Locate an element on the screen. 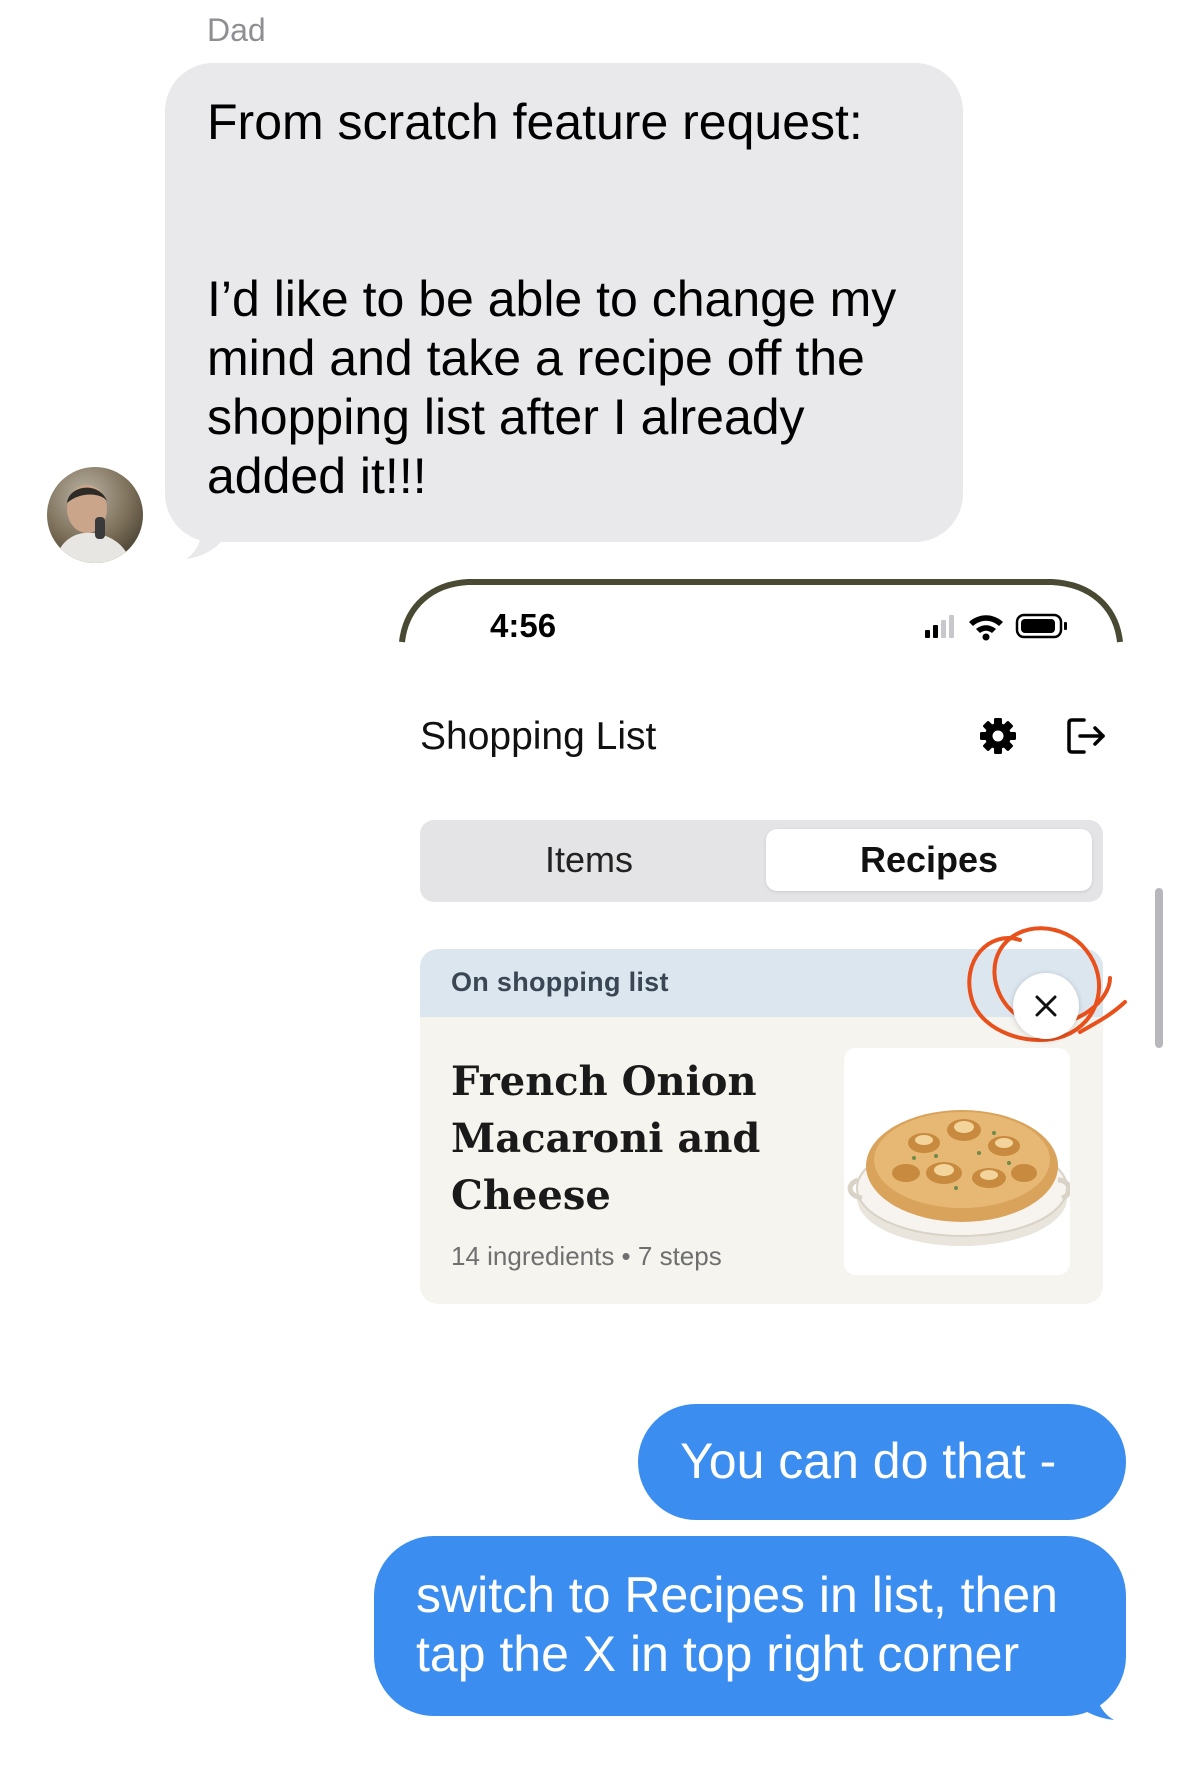 This screenshot has height=1780, width=1179. person-icon is located at coordinates (95, 515).